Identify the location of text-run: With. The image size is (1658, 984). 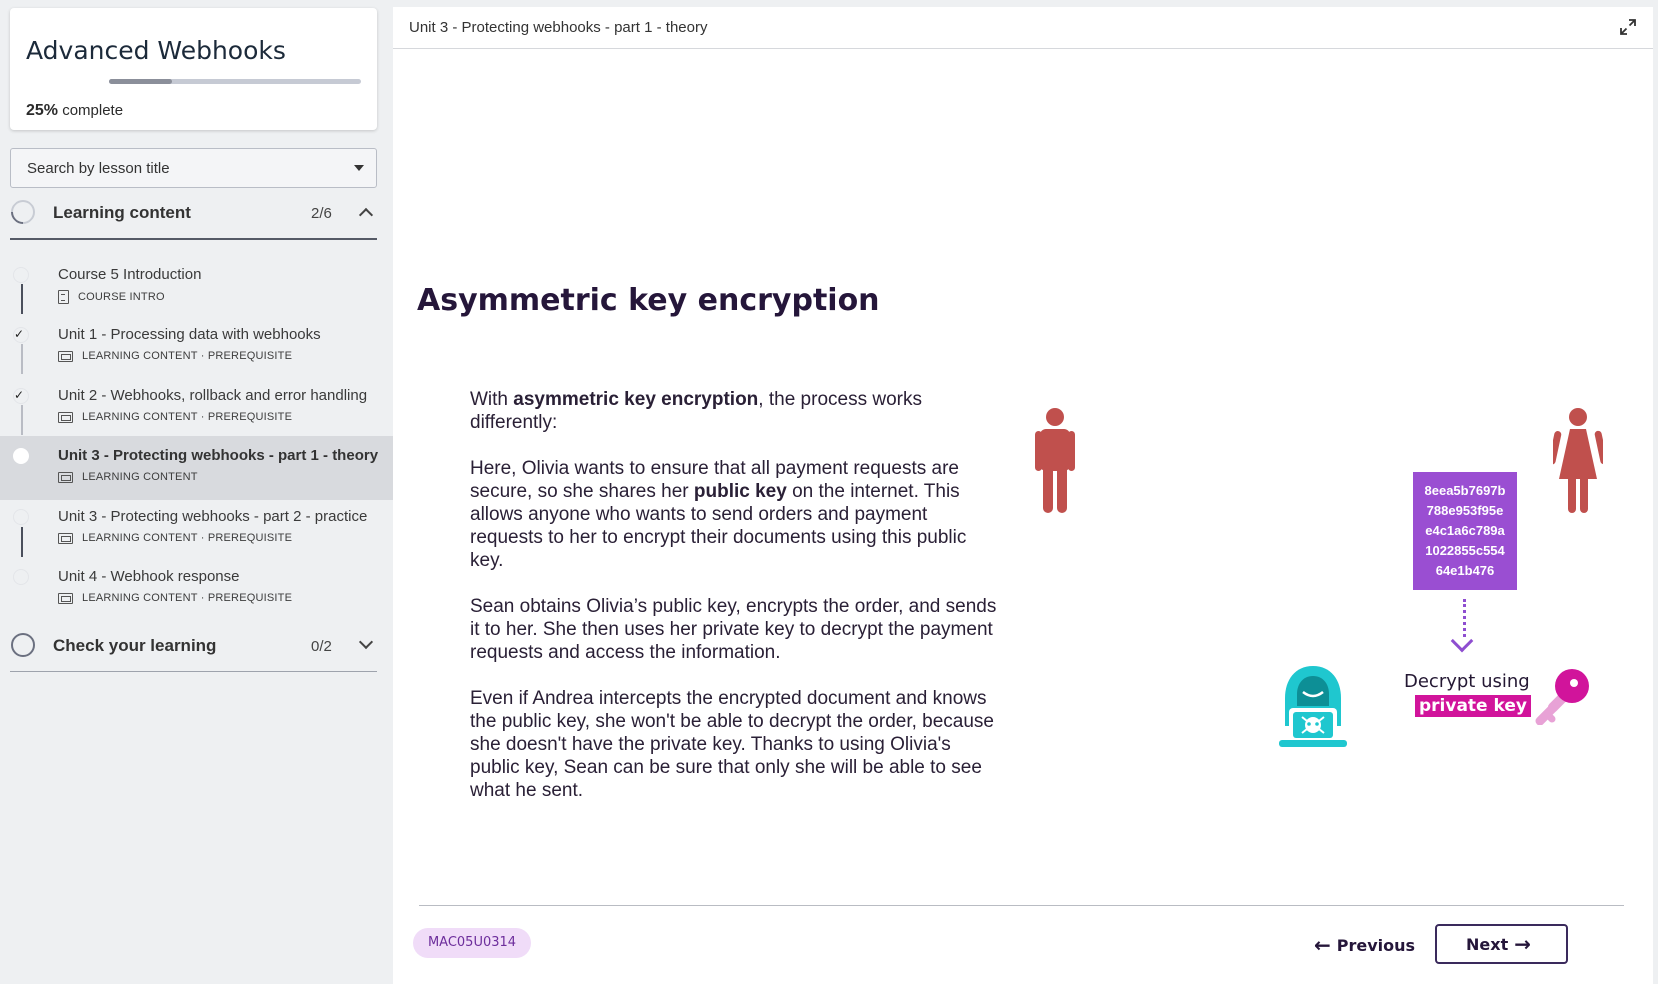
(492, 399).